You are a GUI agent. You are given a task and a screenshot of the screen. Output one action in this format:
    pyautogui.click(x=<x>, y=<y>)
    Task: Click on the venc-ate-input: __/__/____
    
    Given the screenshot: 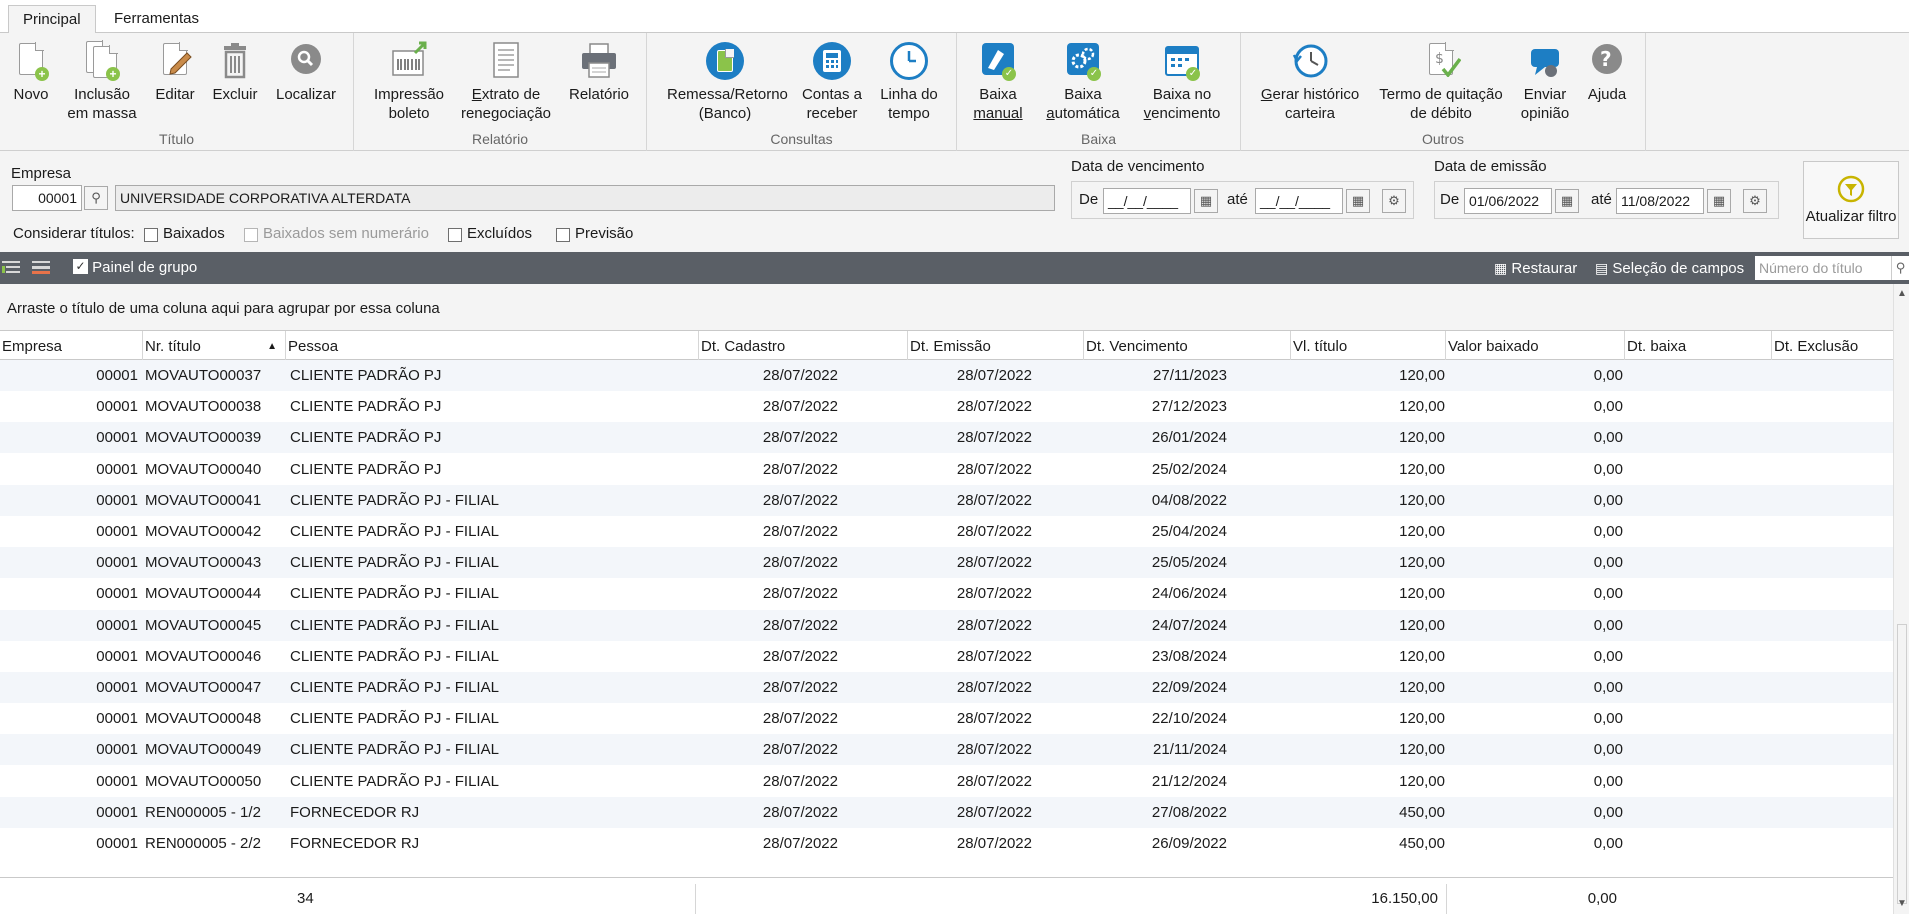 What is the action you would take?
    pyautogui.click(x=1299, y=201)
    